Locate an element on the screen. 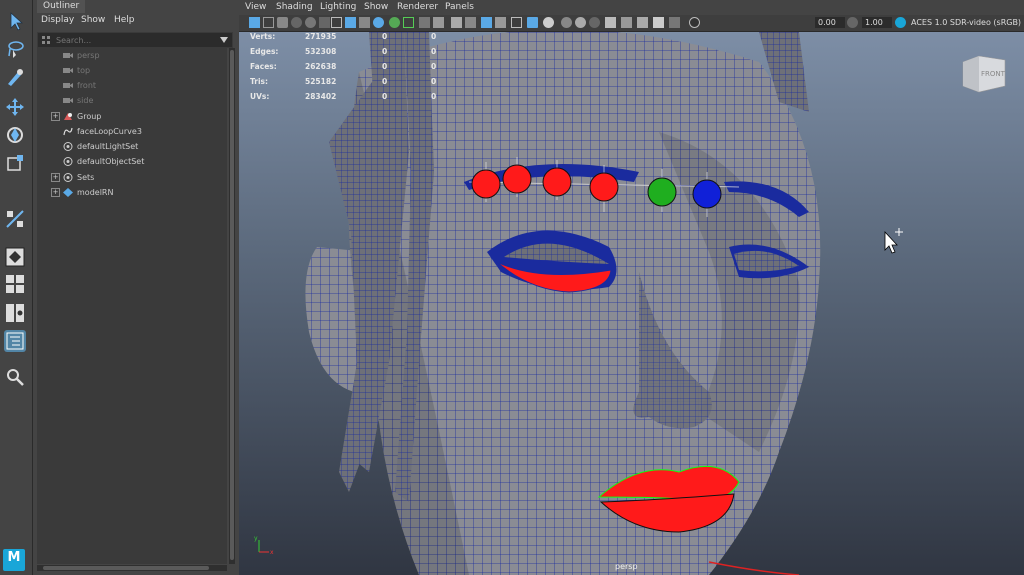 This screenshot has width=1024, height=575. outliner-item-defaultobjectset: defaultObjectSet is located at coordinates (127, 161).